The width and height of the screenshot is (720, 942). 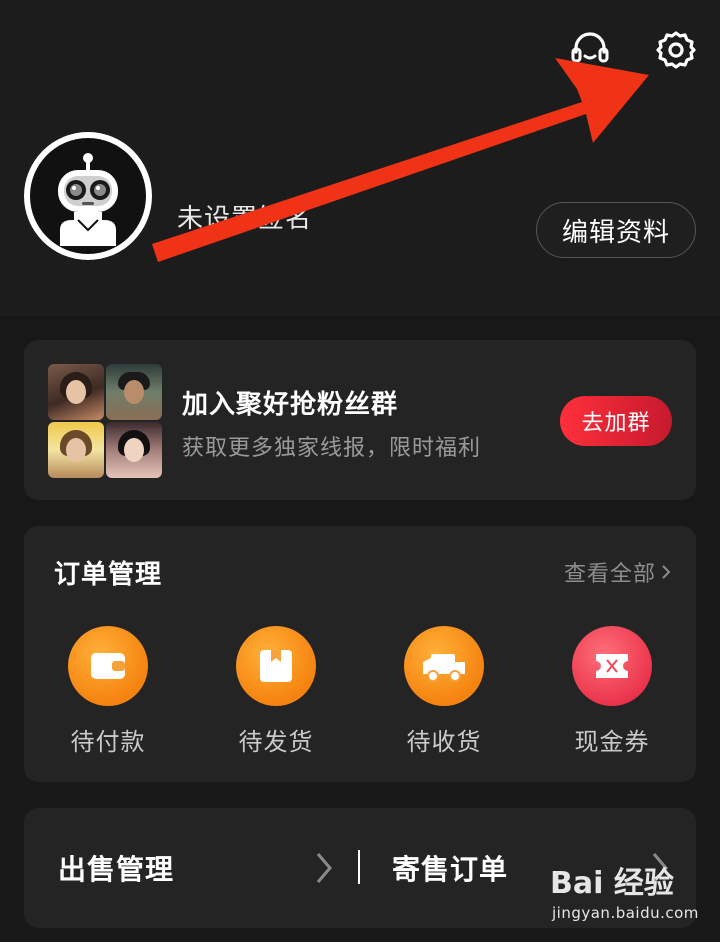 What do you see at coordinates (108, 666) in the screenshot?
I see `wallet-icon` at bounding box center [108, 666].